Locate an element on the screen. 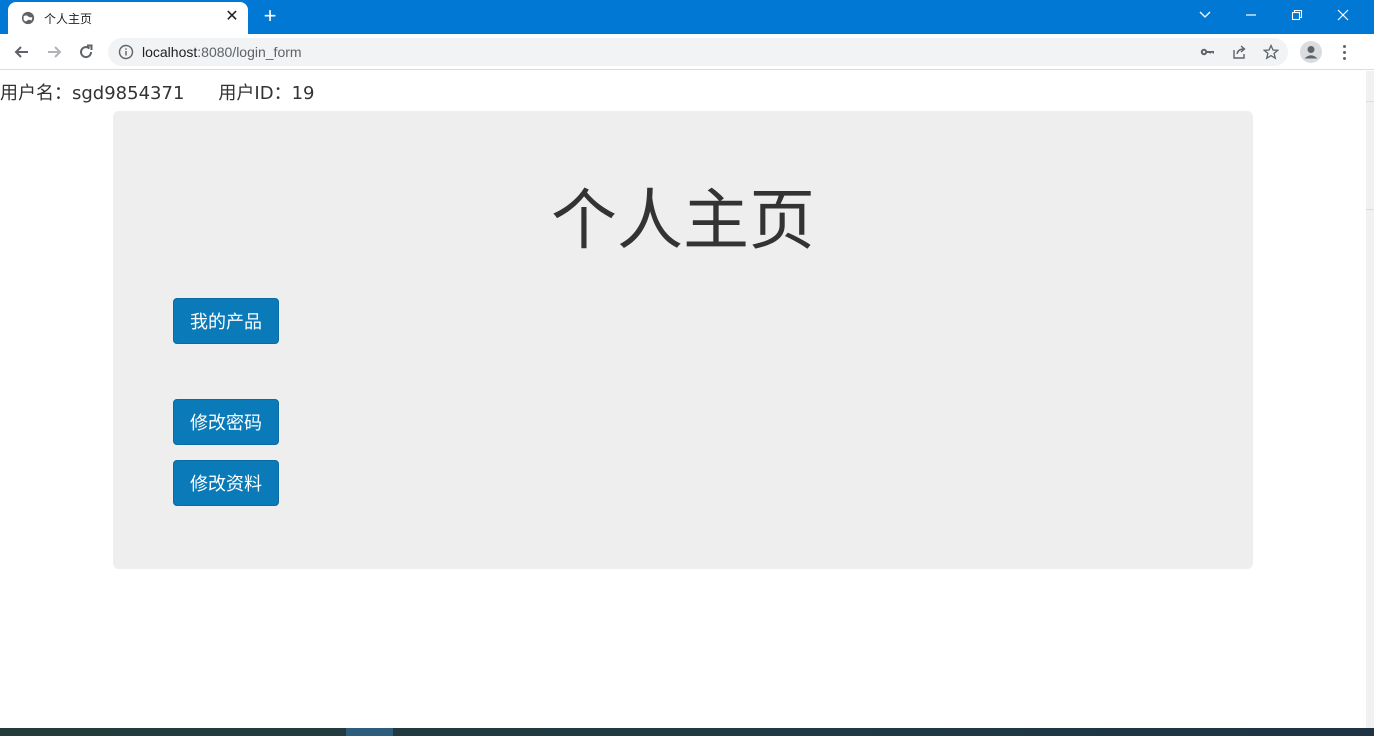 Image resolution: width=1374 pixels, height=736 pixels. arrow-left-icon is located at coordinates (21, 52).